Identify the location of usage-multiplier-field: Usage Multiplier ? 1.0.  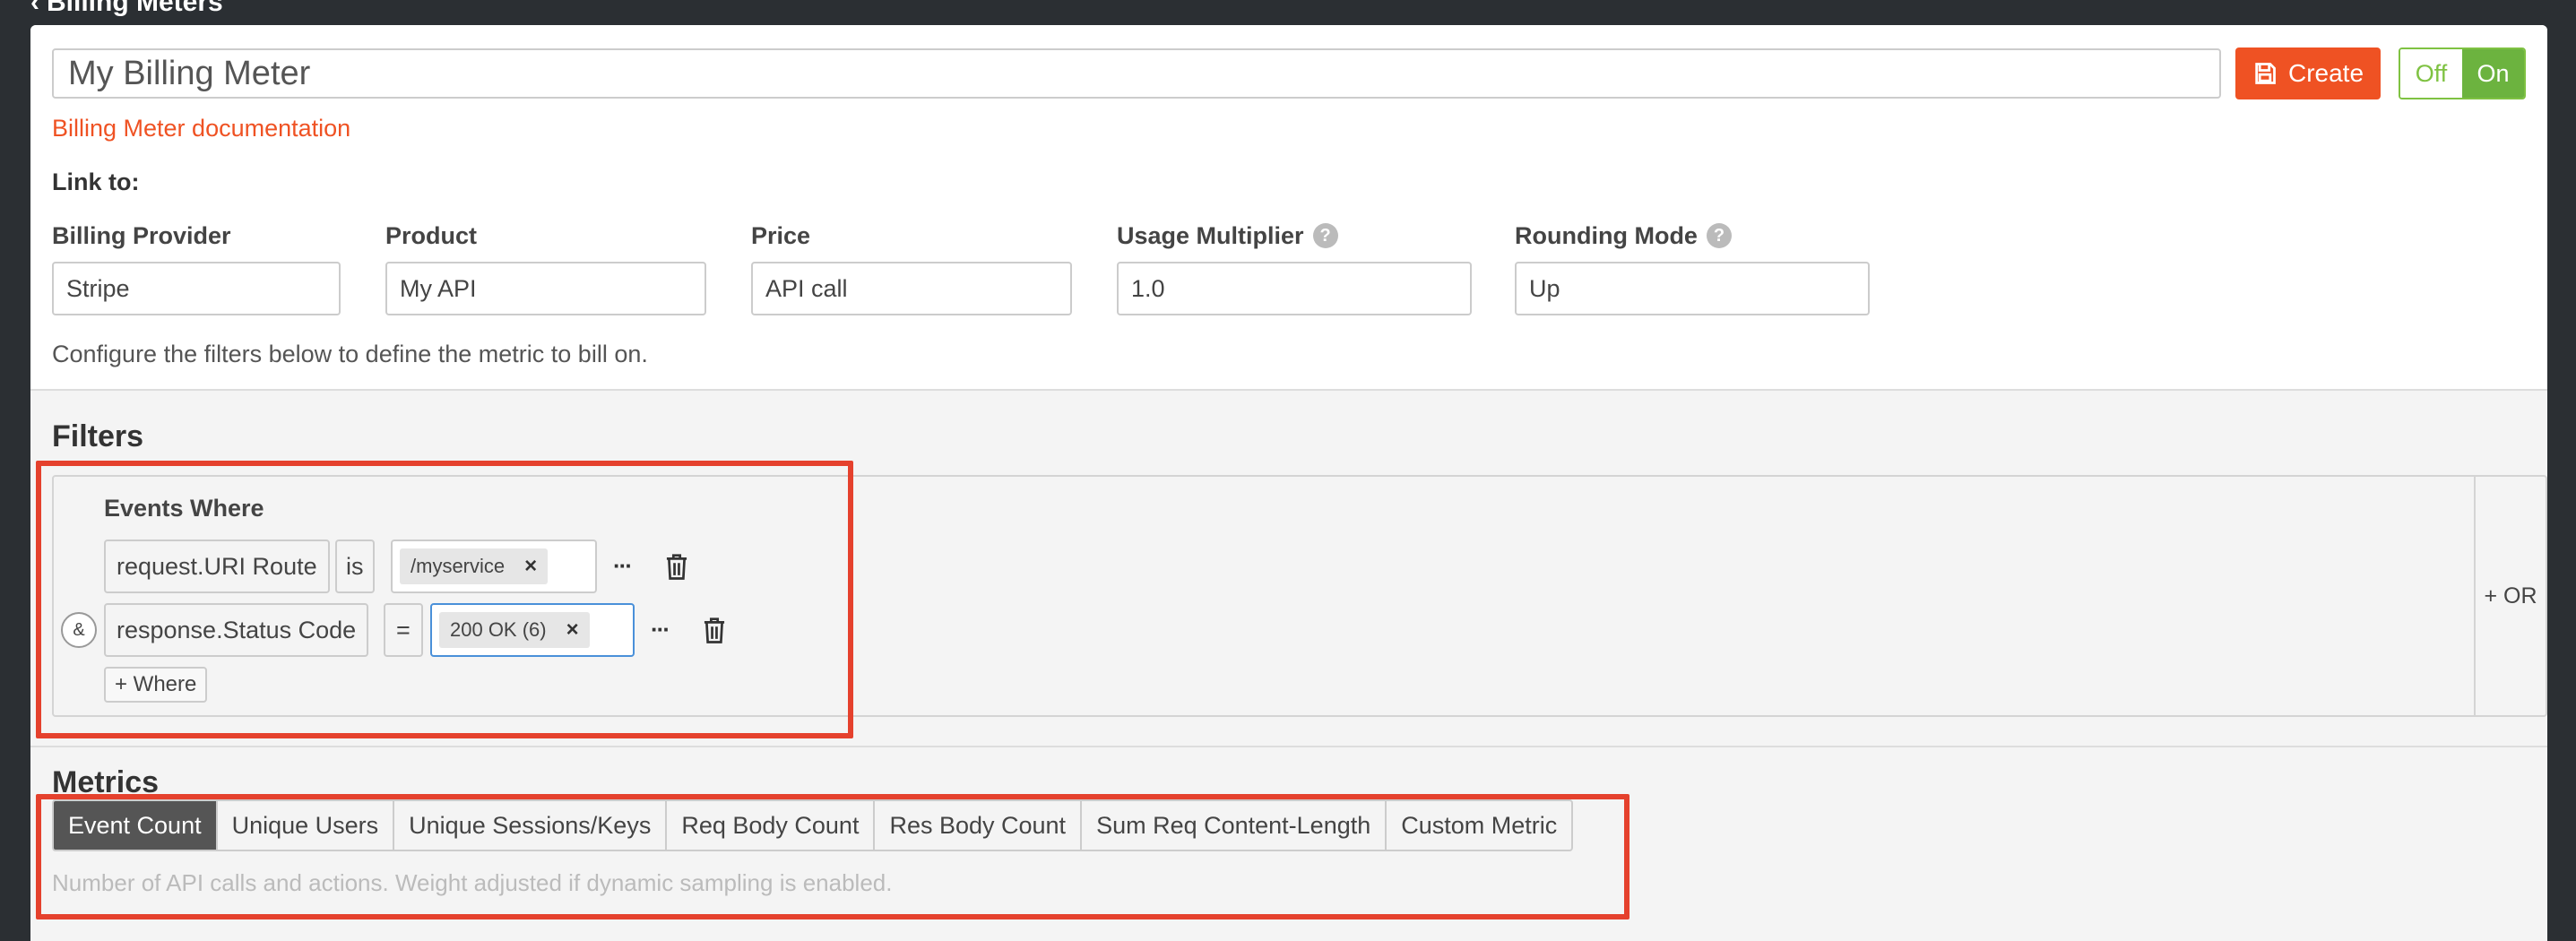
(1294, 267).